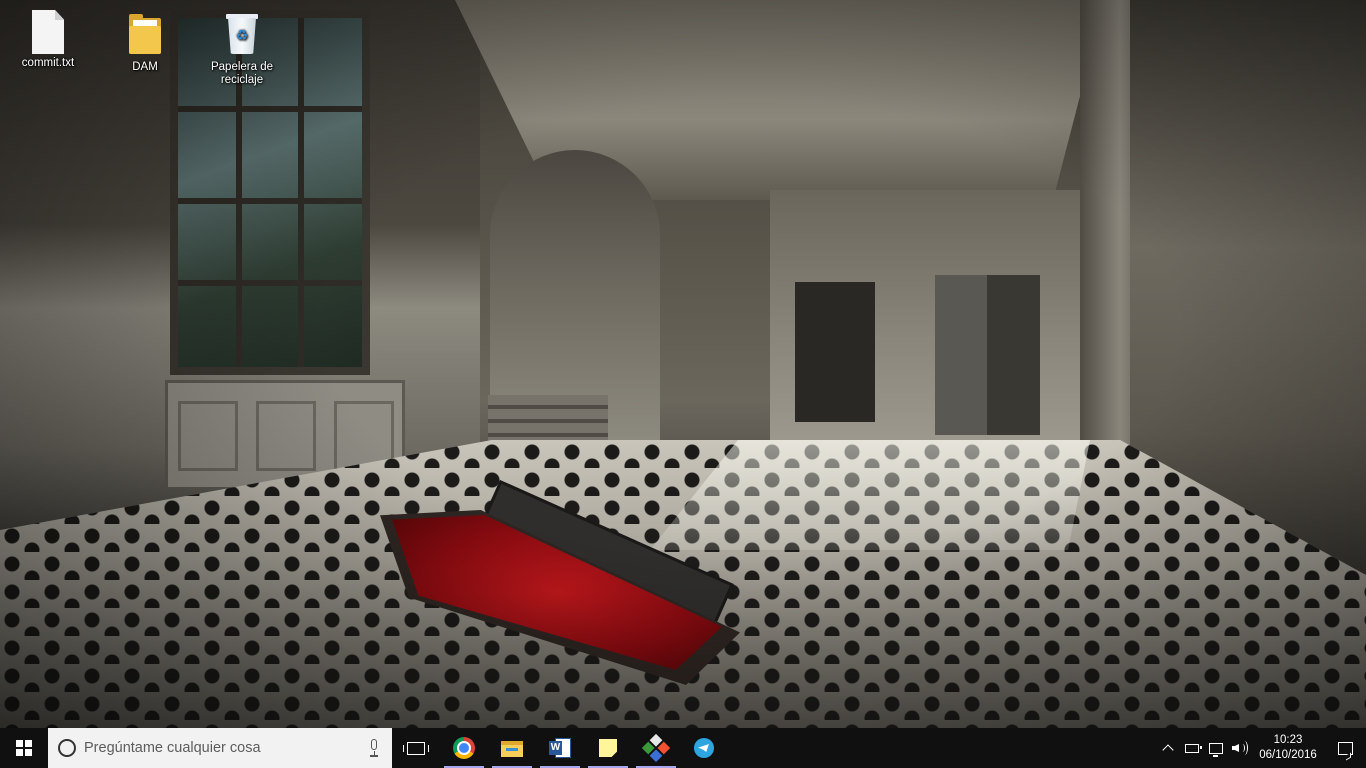 The width and height of the screenshot is (1366, 768). What do you see at coordinates (242, 73) in the screenshot?
I see `desktop-icon-label: Papelera de reciclaje` at bounding box center [242, 73].